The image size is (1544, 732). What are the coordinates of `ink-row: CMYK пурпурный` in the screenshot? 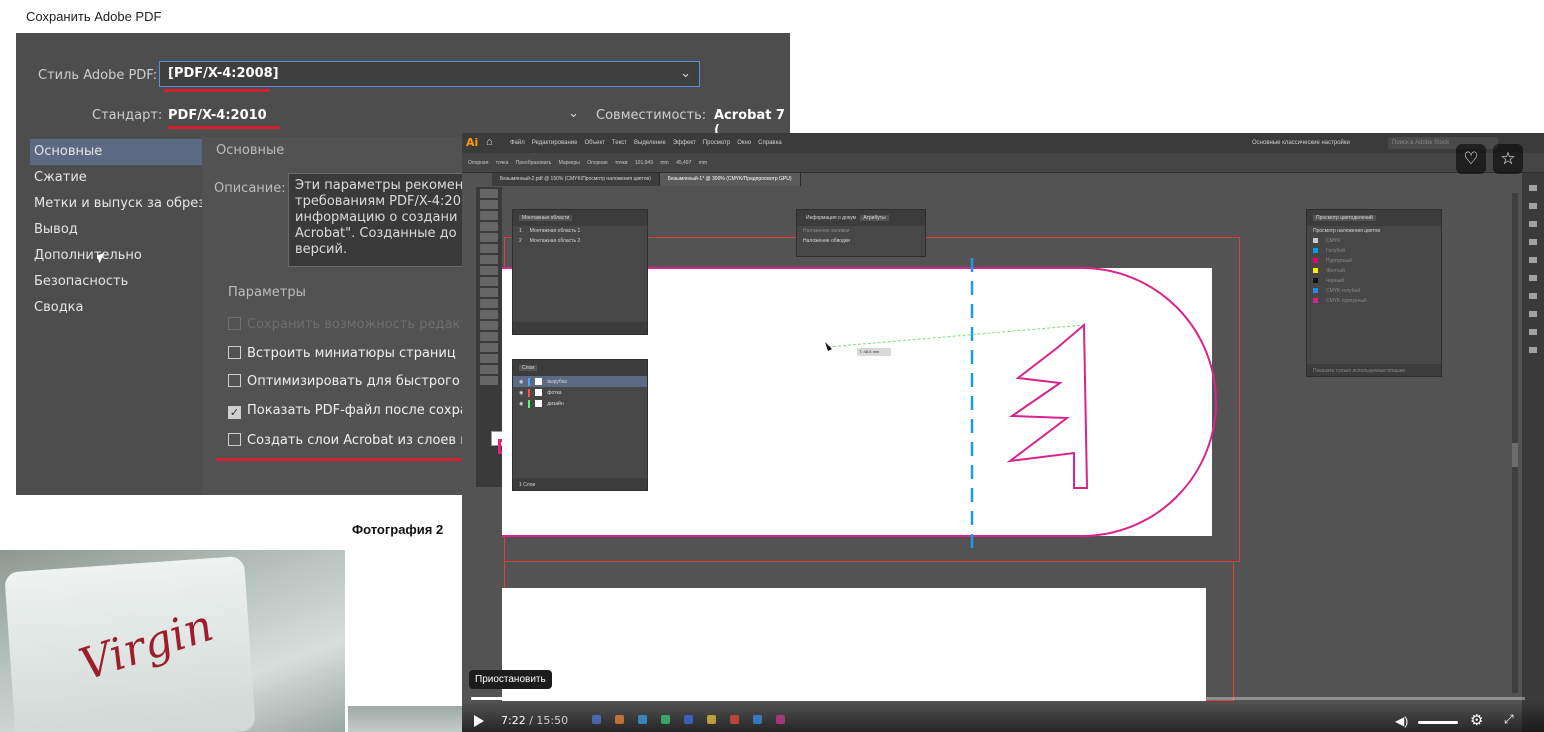 It's located at (1374, 301).